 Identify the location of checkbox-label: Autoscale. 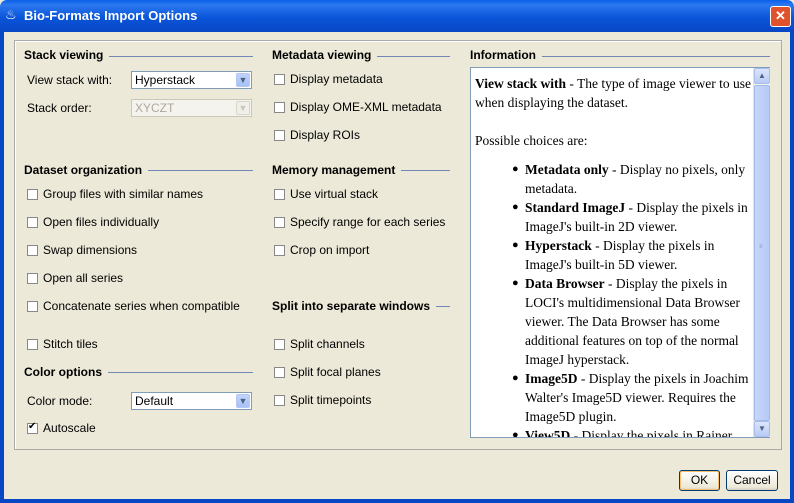
(69, 428).